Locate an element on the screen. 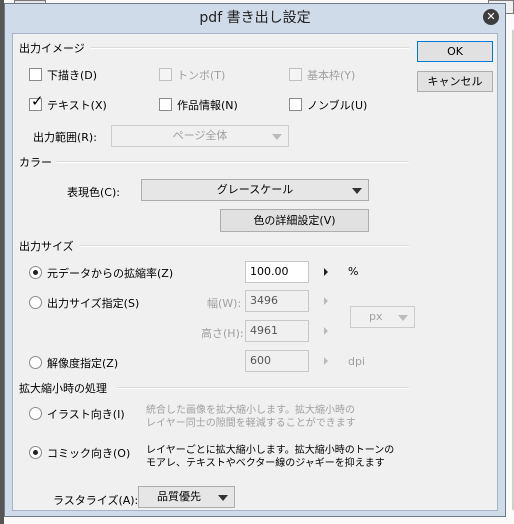 The image size is (514, 524). expression-color-label: 表現色(C): is located at coordinates (93, 192).